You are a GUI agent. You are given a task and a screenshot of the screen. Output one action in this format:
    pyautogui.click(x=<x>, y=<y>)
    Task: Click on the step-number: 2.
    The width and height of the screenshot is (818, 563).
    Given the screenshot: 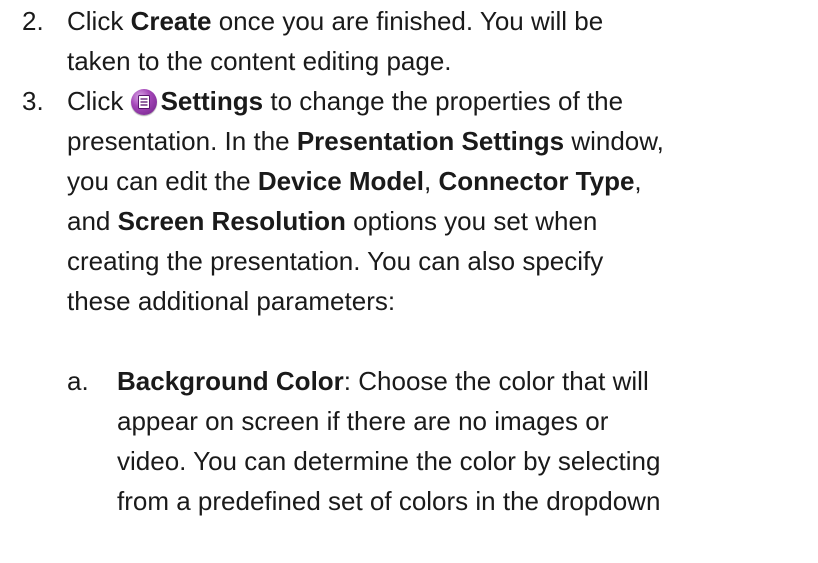 What is the action you would take?
    pyautogui.click(x=33, y=21)
    